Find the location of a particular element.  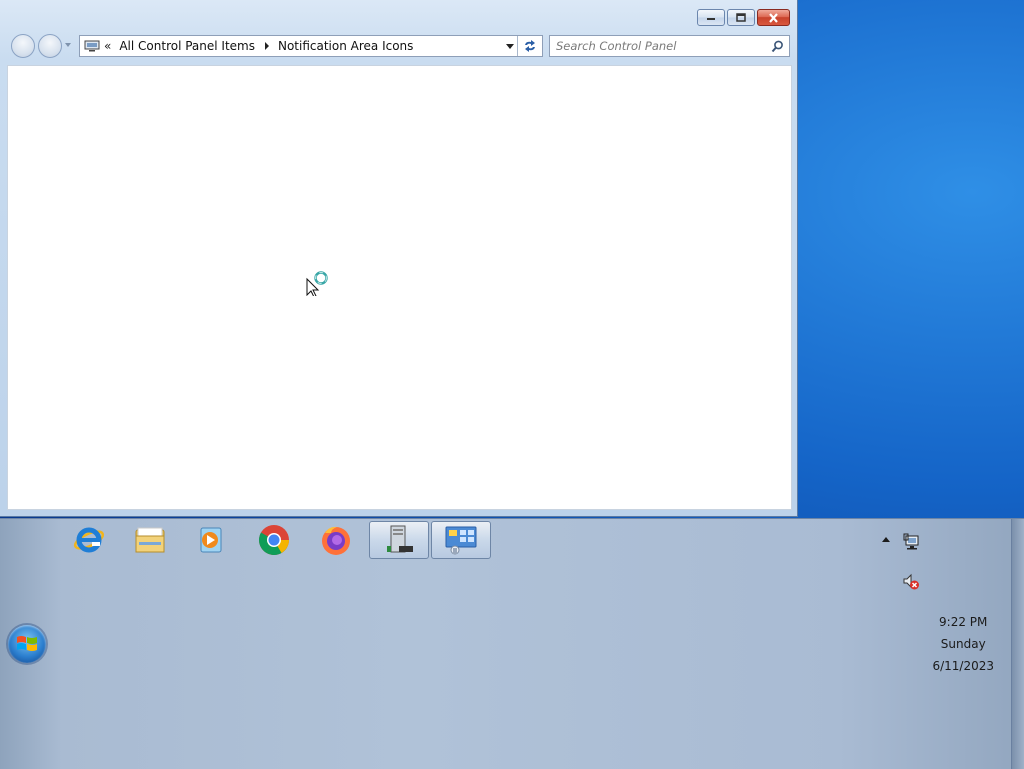

search-icon is located at coordinates (777, 46).